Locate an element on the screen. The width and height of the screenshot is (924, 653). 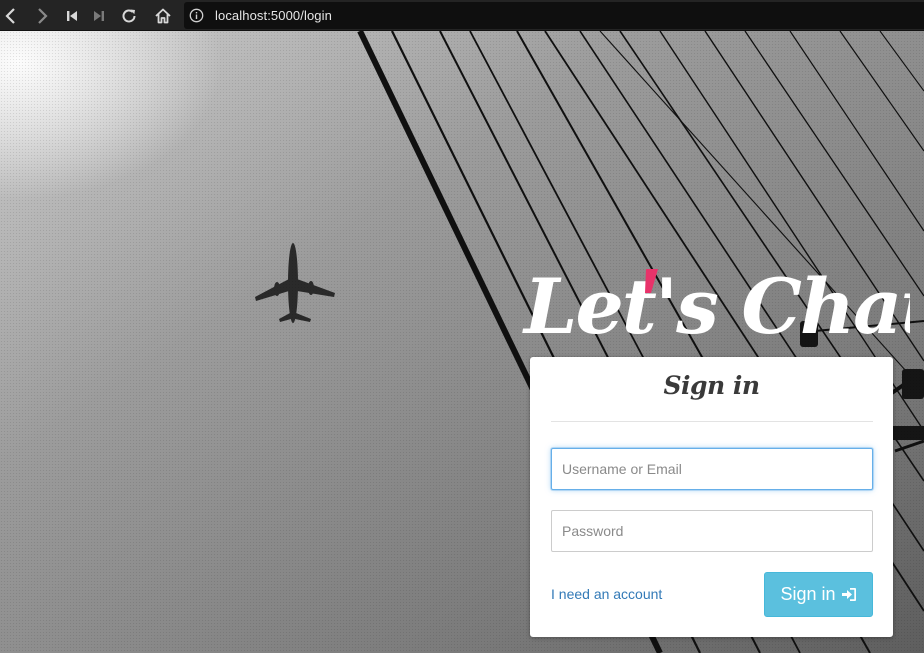
url-text: localhost:5000/login is located at coordinates (273, 15).